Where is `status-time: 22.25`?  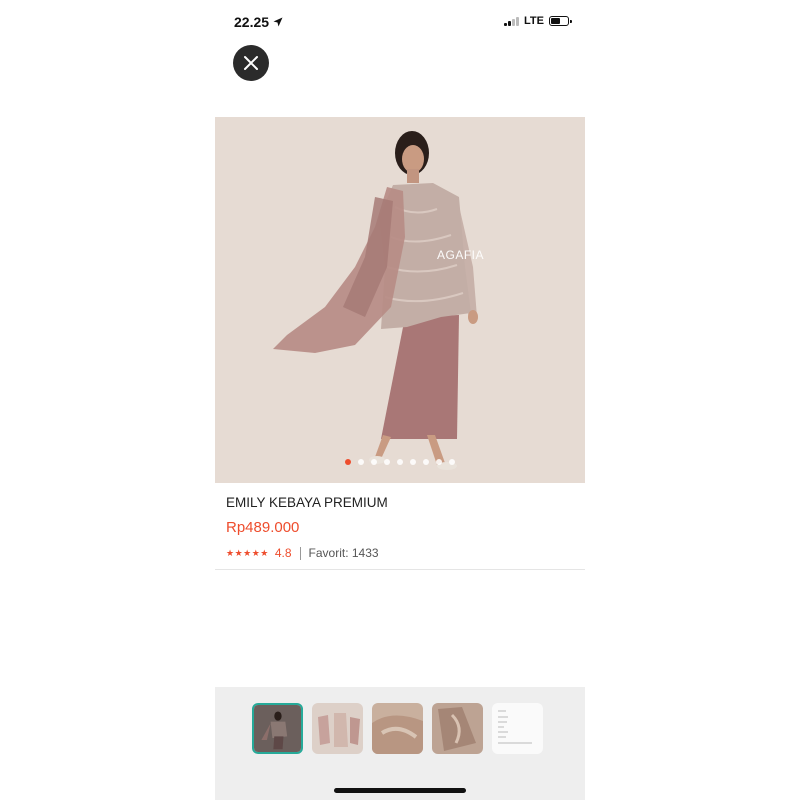 status-time: 22.25 is located at coordinates (258, 22).